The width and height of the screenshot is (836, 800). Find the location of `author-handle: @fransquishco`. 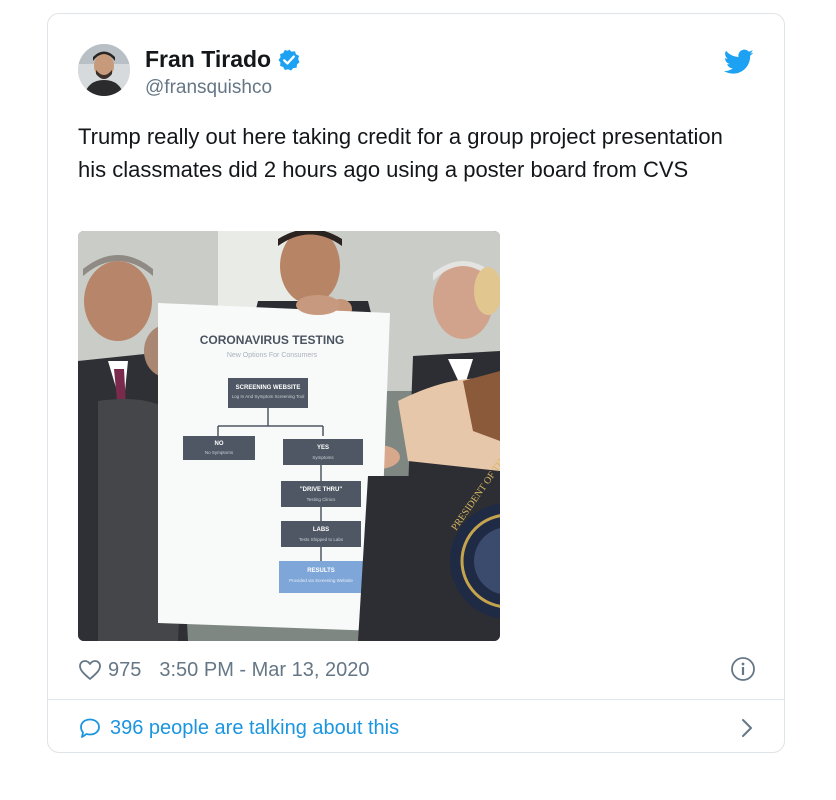

author-handle: @fransquishco is located at coordinates (208, 88).